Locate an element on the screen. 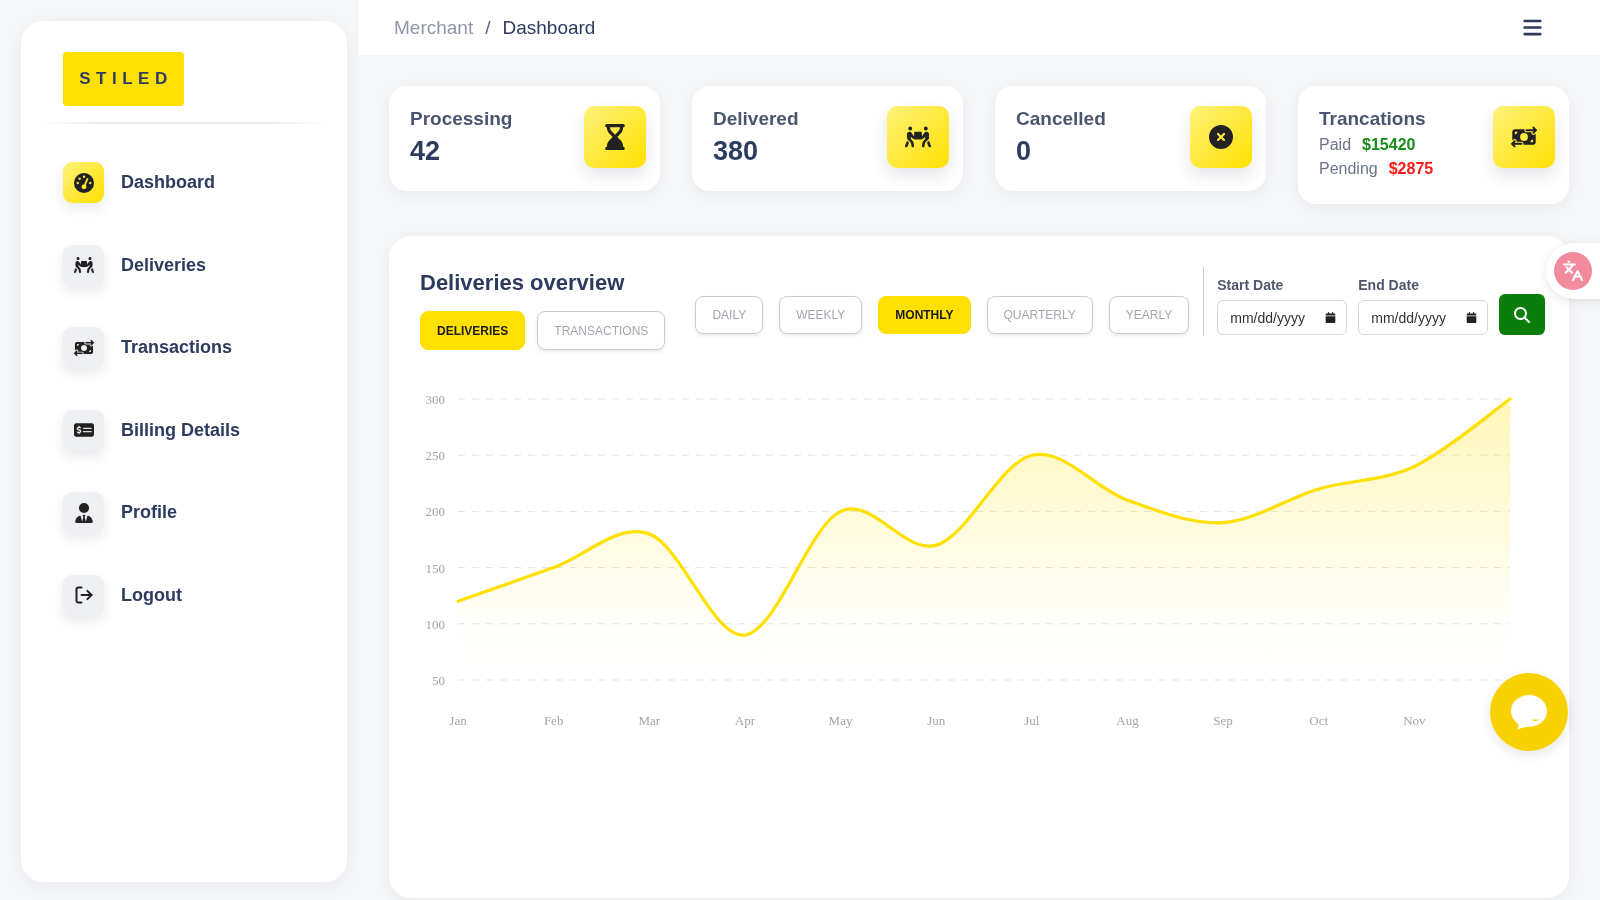 The width and height of the screenshot is (1600, 900). axis-label: Feb is located at coordinates (553, 720).